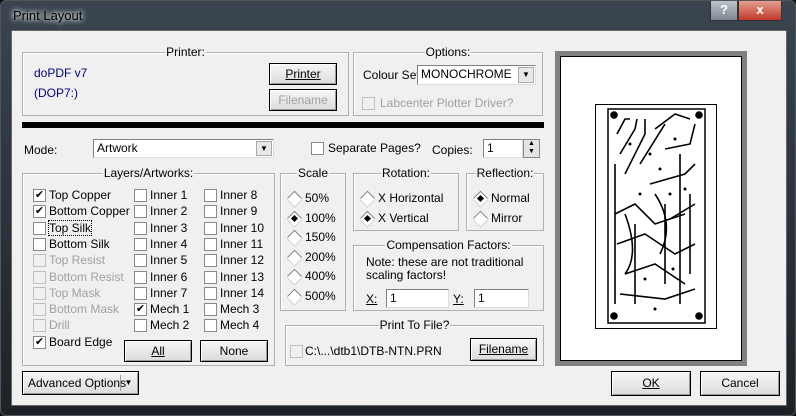 The image size is (796, 416). I want to click on compensation-group-label: Compensation Factors:, so click(448, 245).